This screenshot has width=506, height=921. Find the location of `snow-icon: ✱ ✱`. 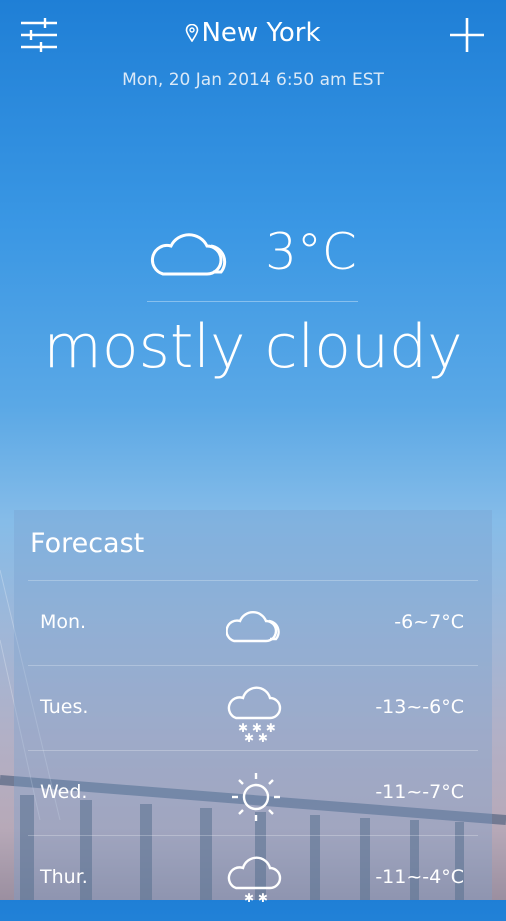

snow-icon: ✱ ✱ is located at coordinates (254, 880).